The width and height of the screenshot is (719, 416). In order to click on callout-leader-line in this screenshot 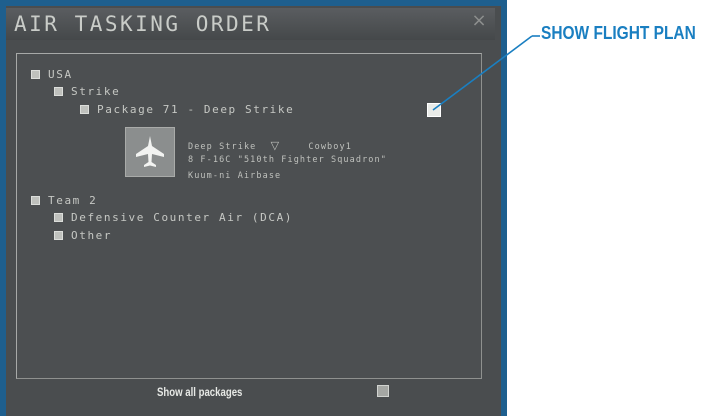, I will do `click(486, 73)`.